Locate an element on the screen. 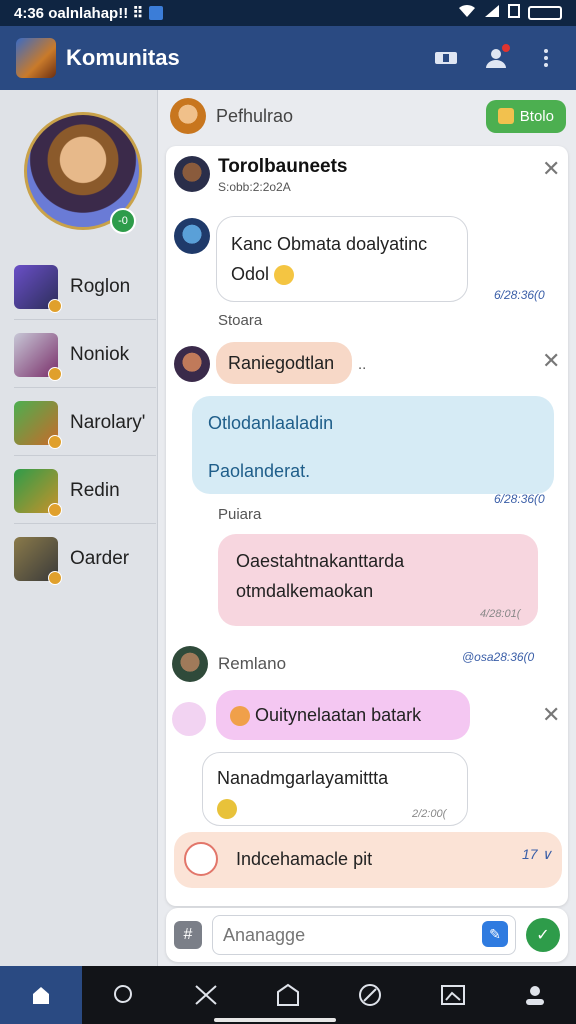  status-left: 4:36 oalnlahap!! ⠿ is located at coordinates (89, 13).